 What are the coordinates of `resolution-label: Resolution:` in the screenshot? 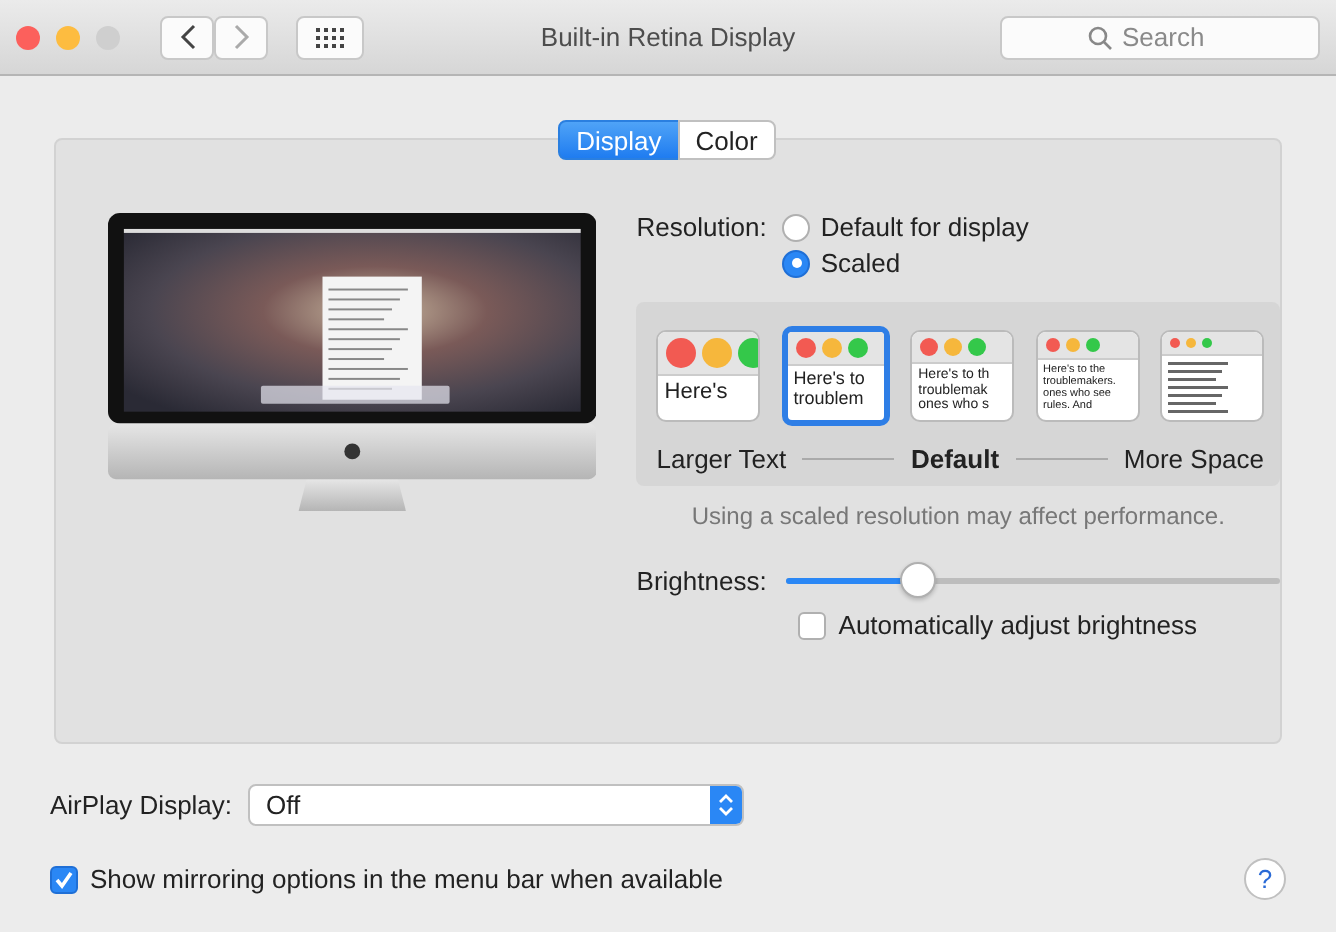 It's located at (701, 229).